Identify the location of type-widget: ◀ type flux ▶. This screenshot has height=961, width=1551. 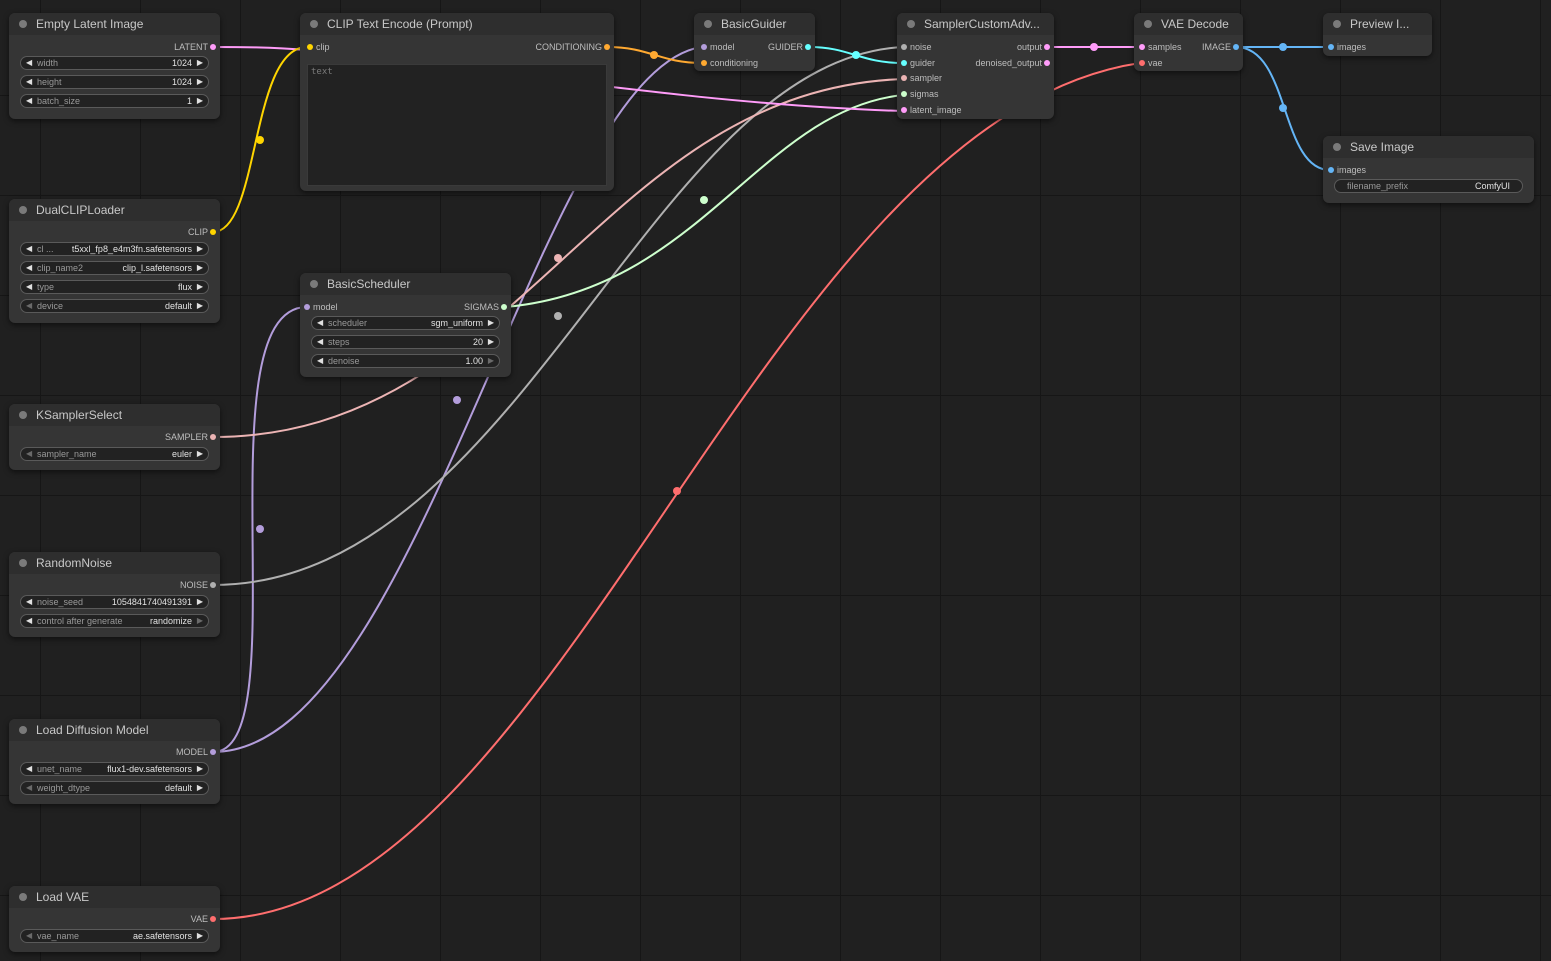
(114, 287).